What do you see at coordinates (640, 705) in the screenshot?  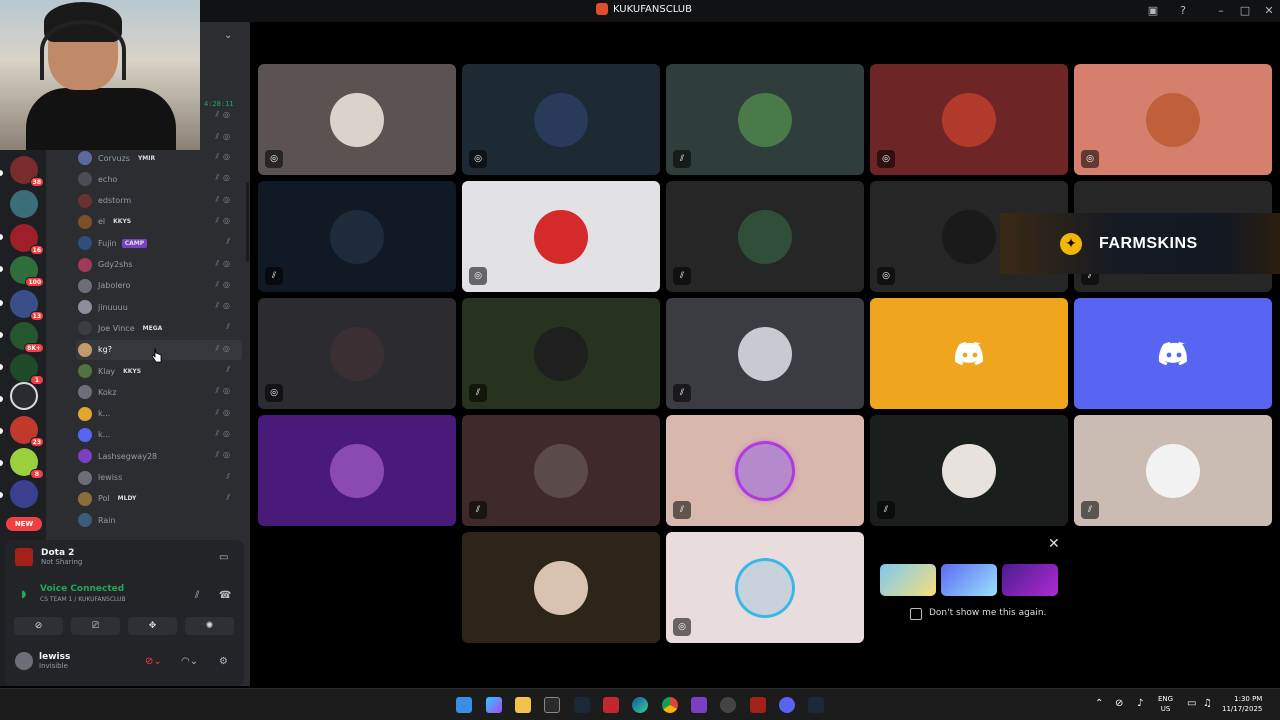 I see `edge-icon` at bounding box center [640, 705].